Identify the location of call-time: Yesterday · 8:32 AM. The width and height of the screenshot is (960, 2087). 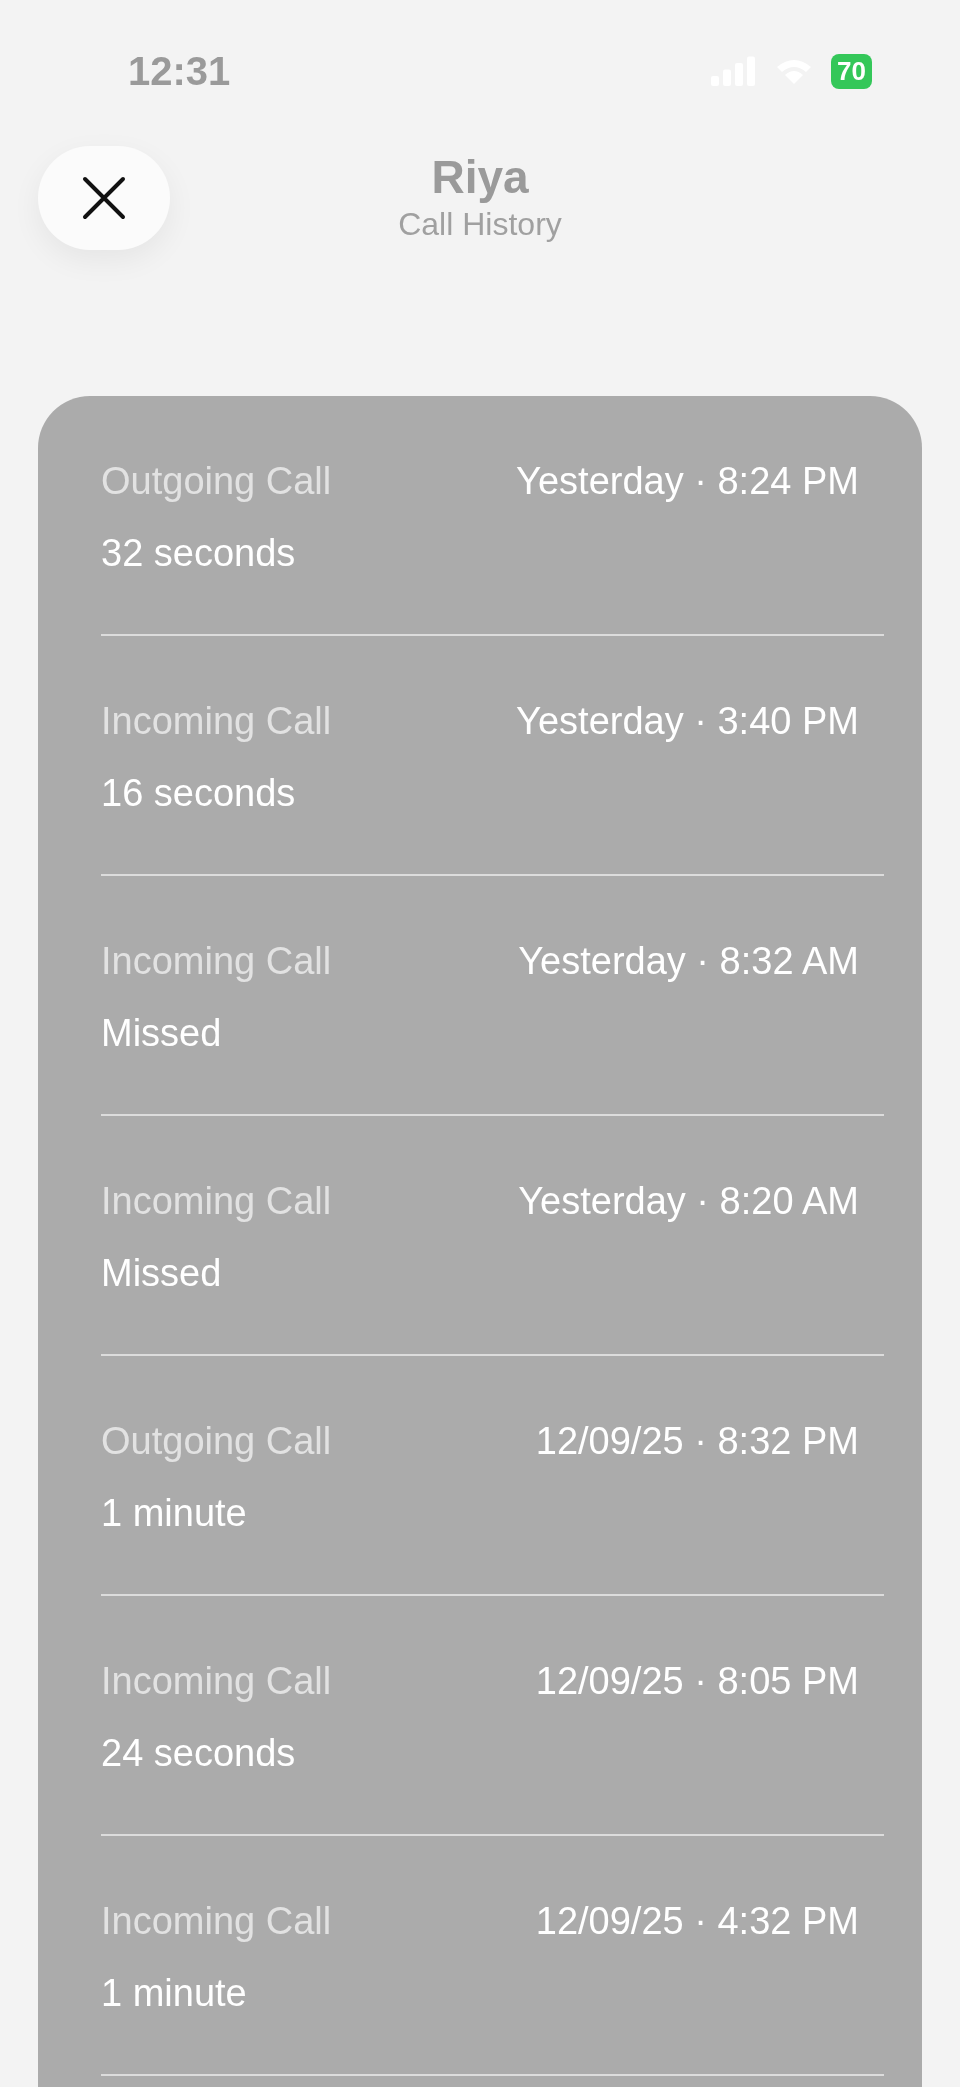
(688, 961).